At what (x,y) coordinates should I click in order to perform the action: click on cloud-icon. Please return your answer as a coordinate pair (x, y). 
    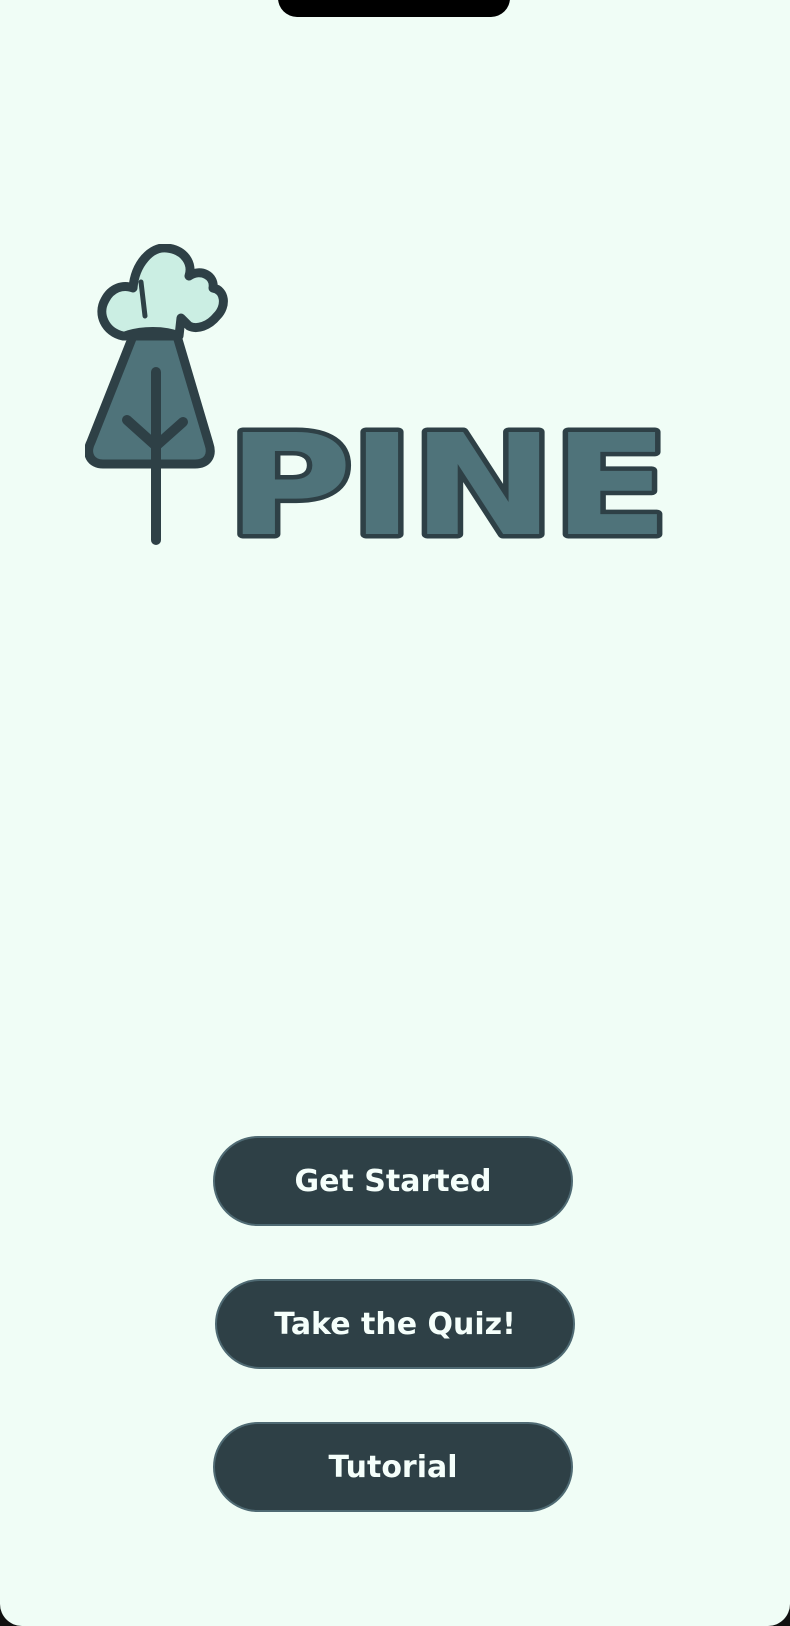
    Looking at the image, I should click on (162, 292).